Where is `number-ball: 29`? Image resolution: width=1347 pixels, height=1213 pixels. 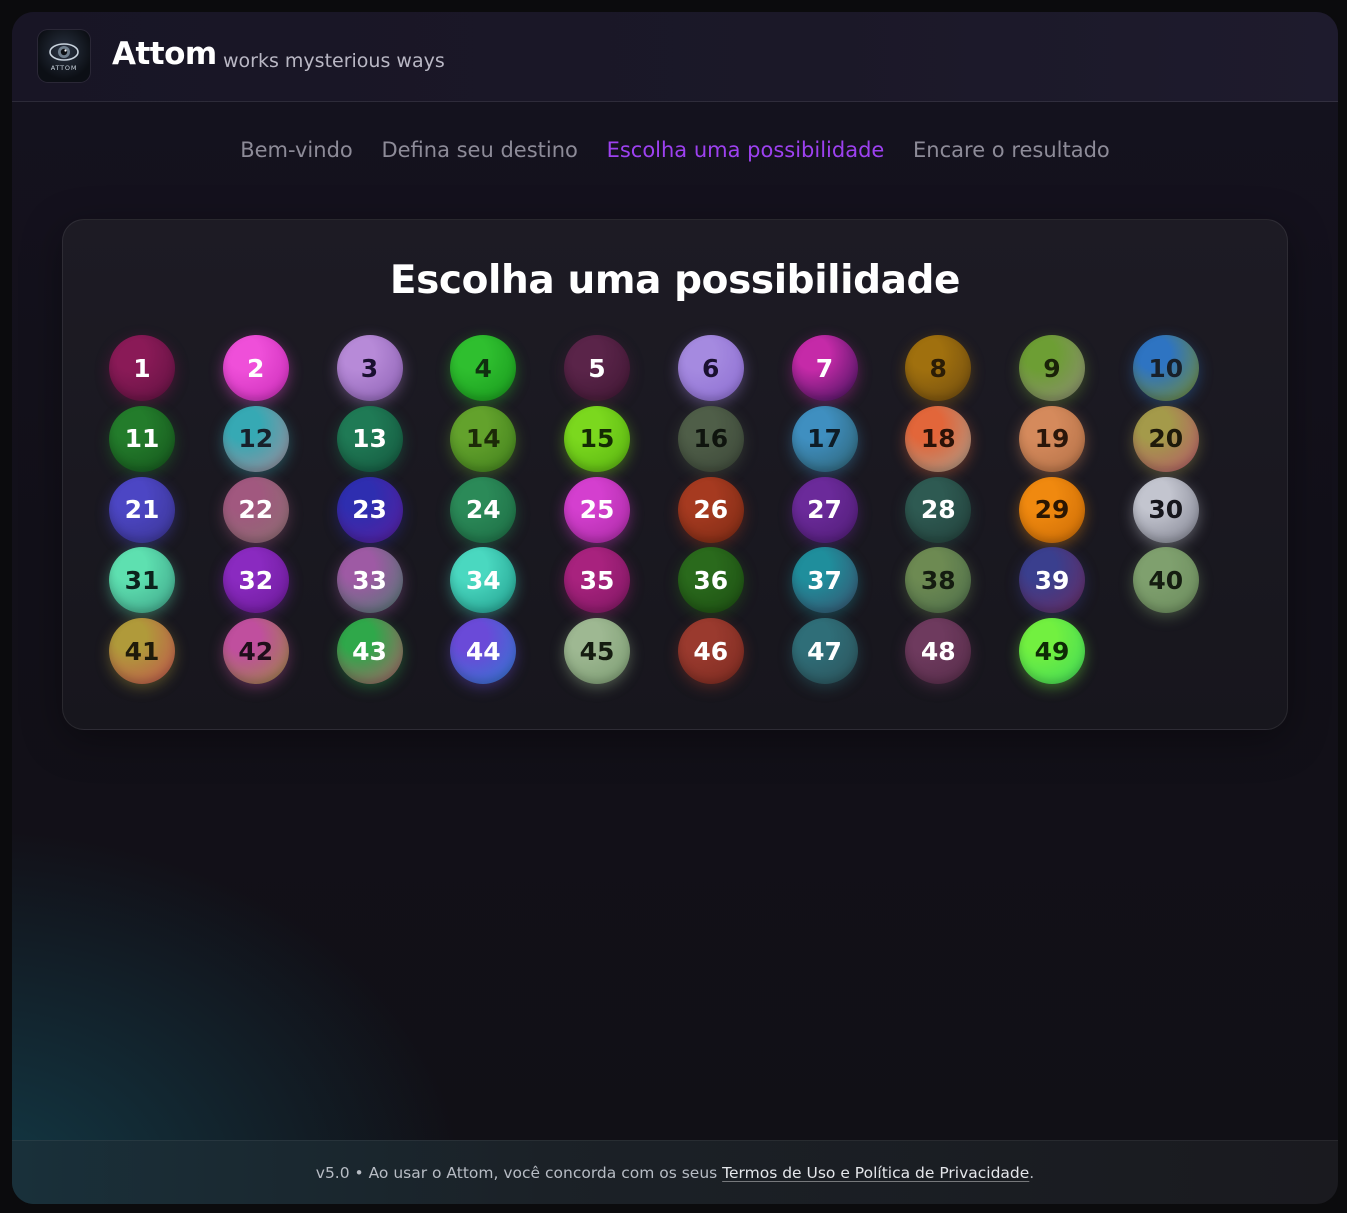
number-ball: 29 is located at coordinates (1052, 509).